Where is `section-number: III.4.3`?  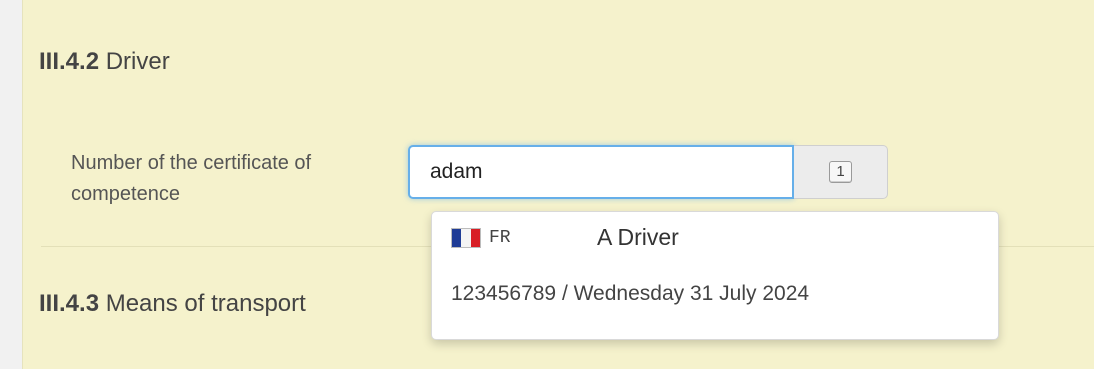
section-number: III.4.3 is located at coordinates (69, 303).